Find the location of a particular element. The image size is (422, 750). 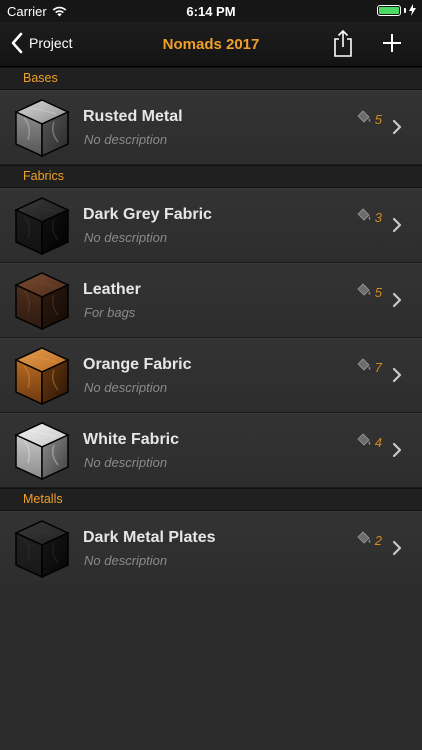

status-right is located at coordinates (396, 10).